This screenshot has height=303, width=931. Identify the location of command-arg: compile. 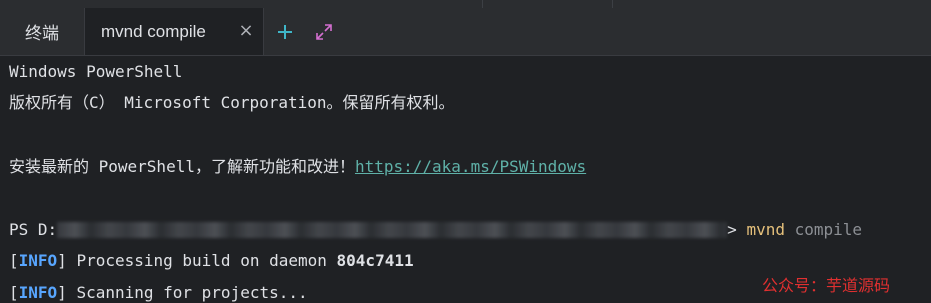
(828, 229).